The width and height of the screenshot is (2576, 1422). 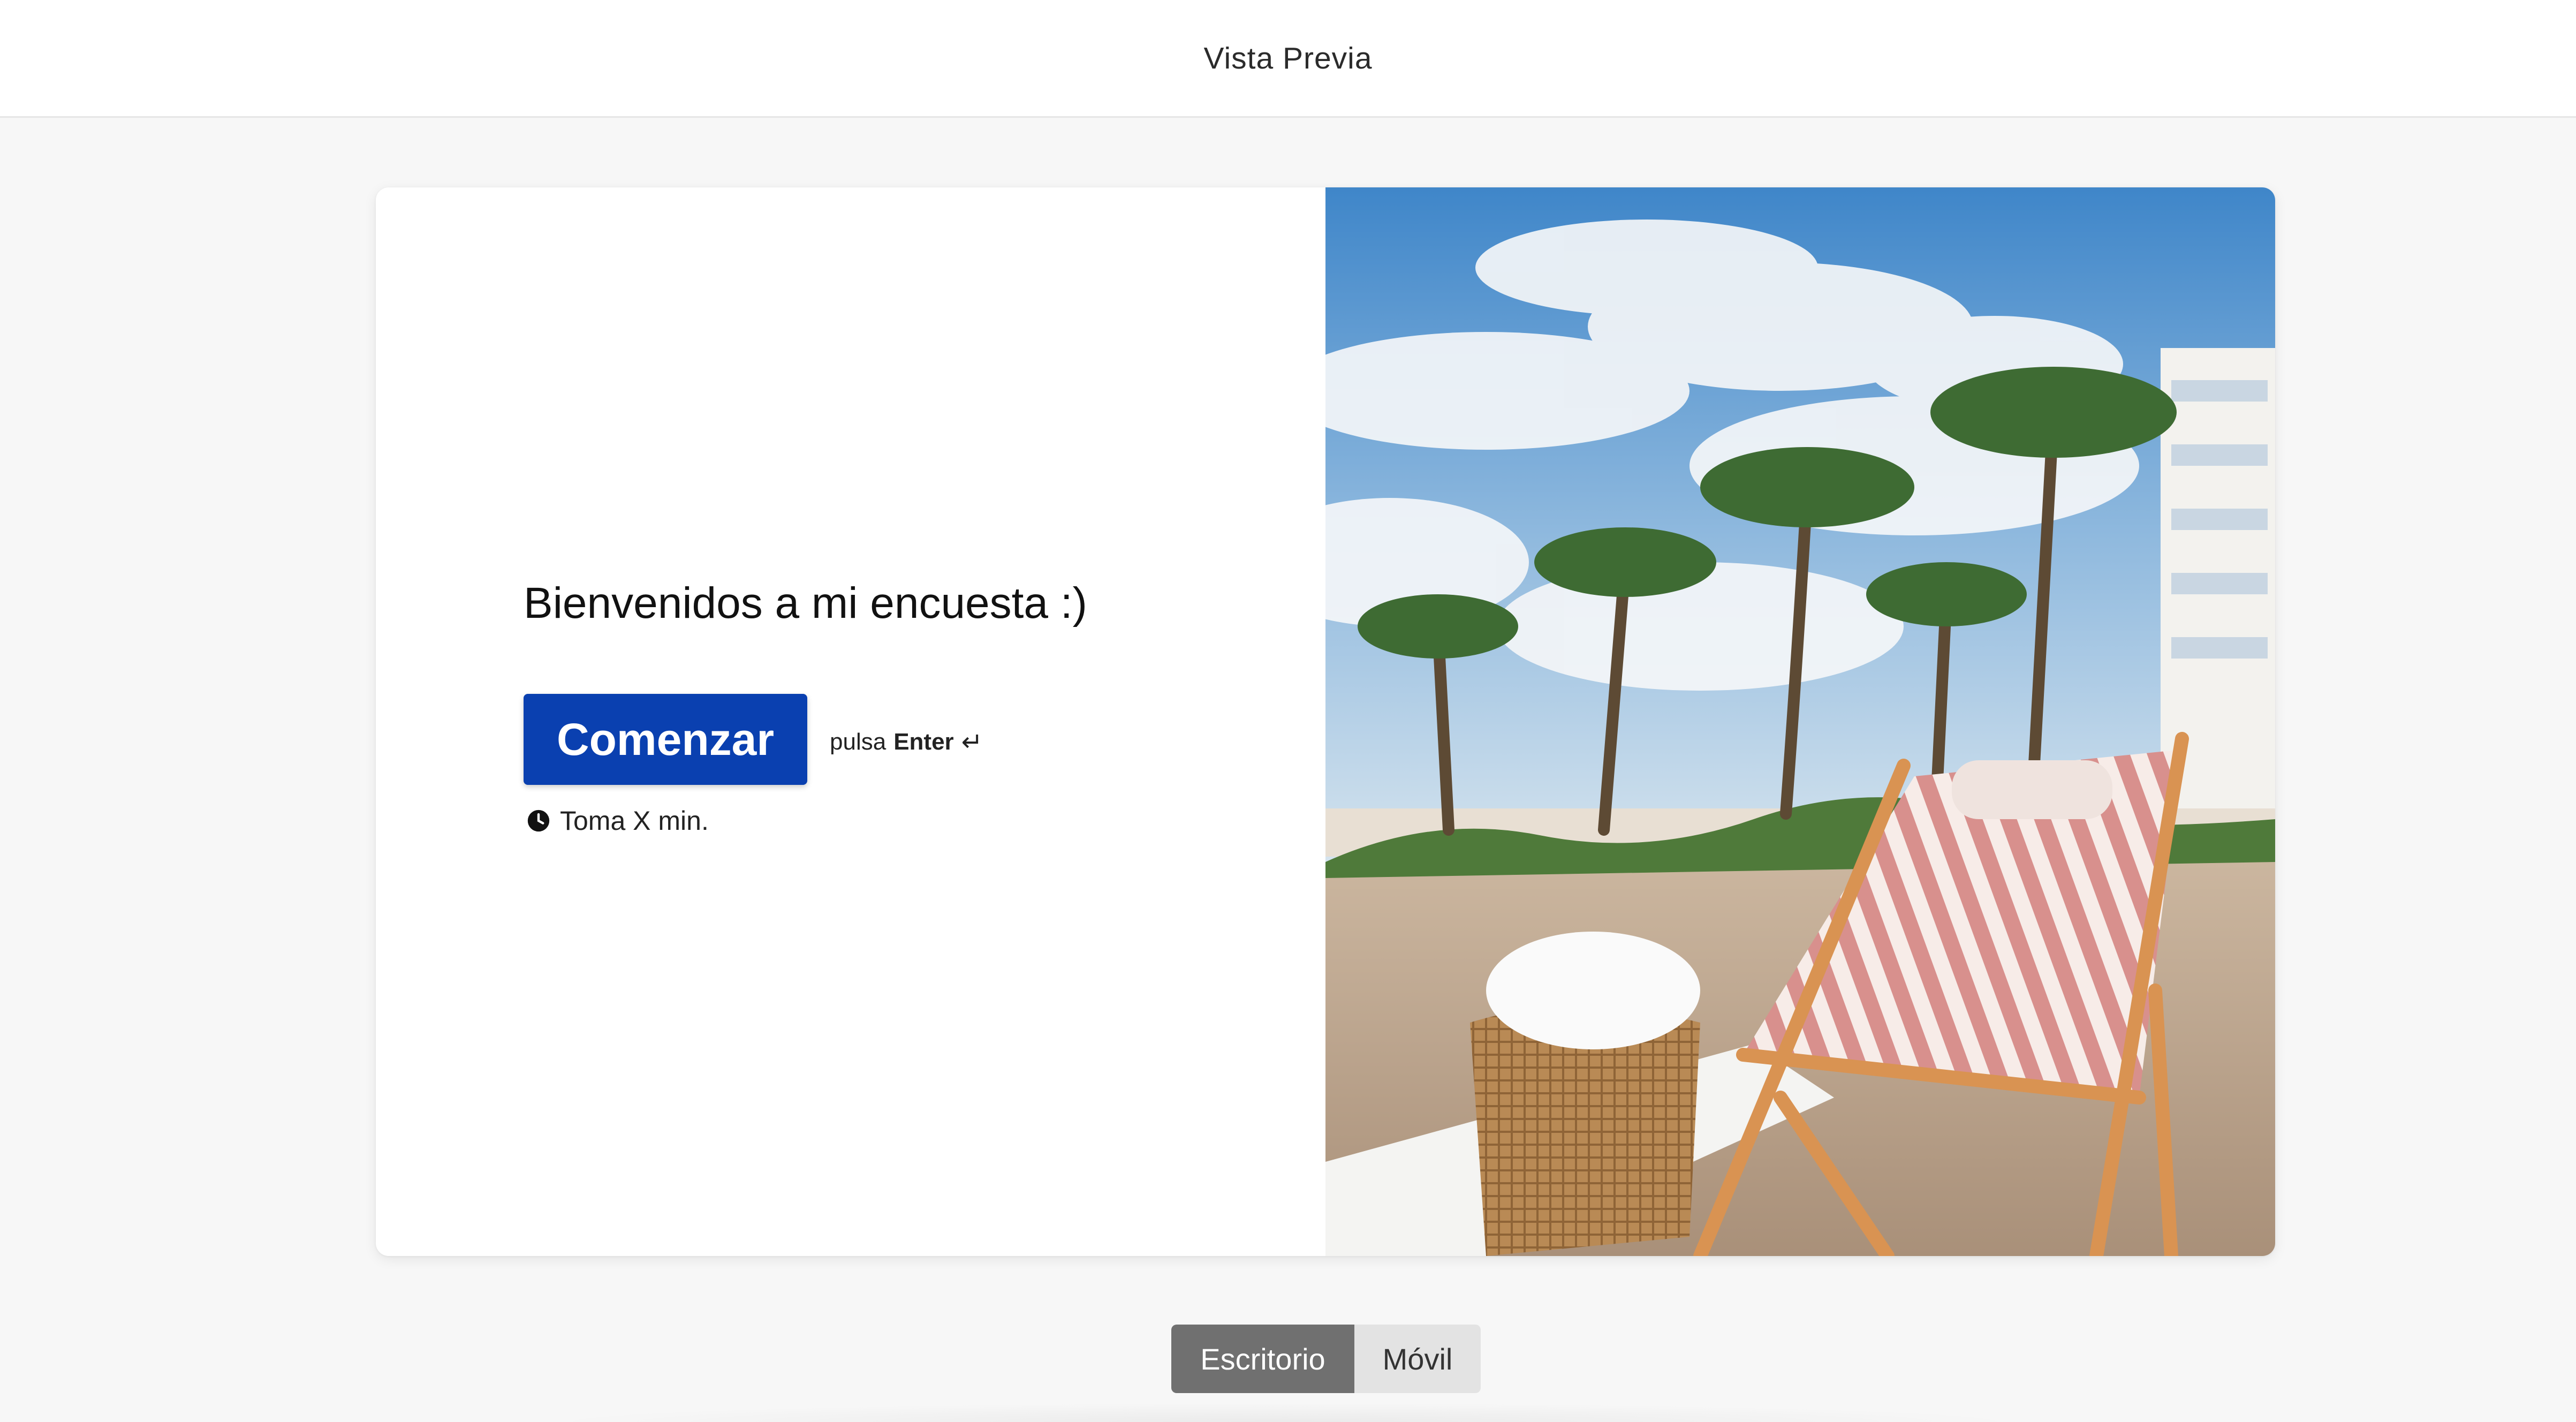 What do you see at coordinates (538, 821) in the screenshot?
I see `clock-icon` at bounding box center [538, 821].